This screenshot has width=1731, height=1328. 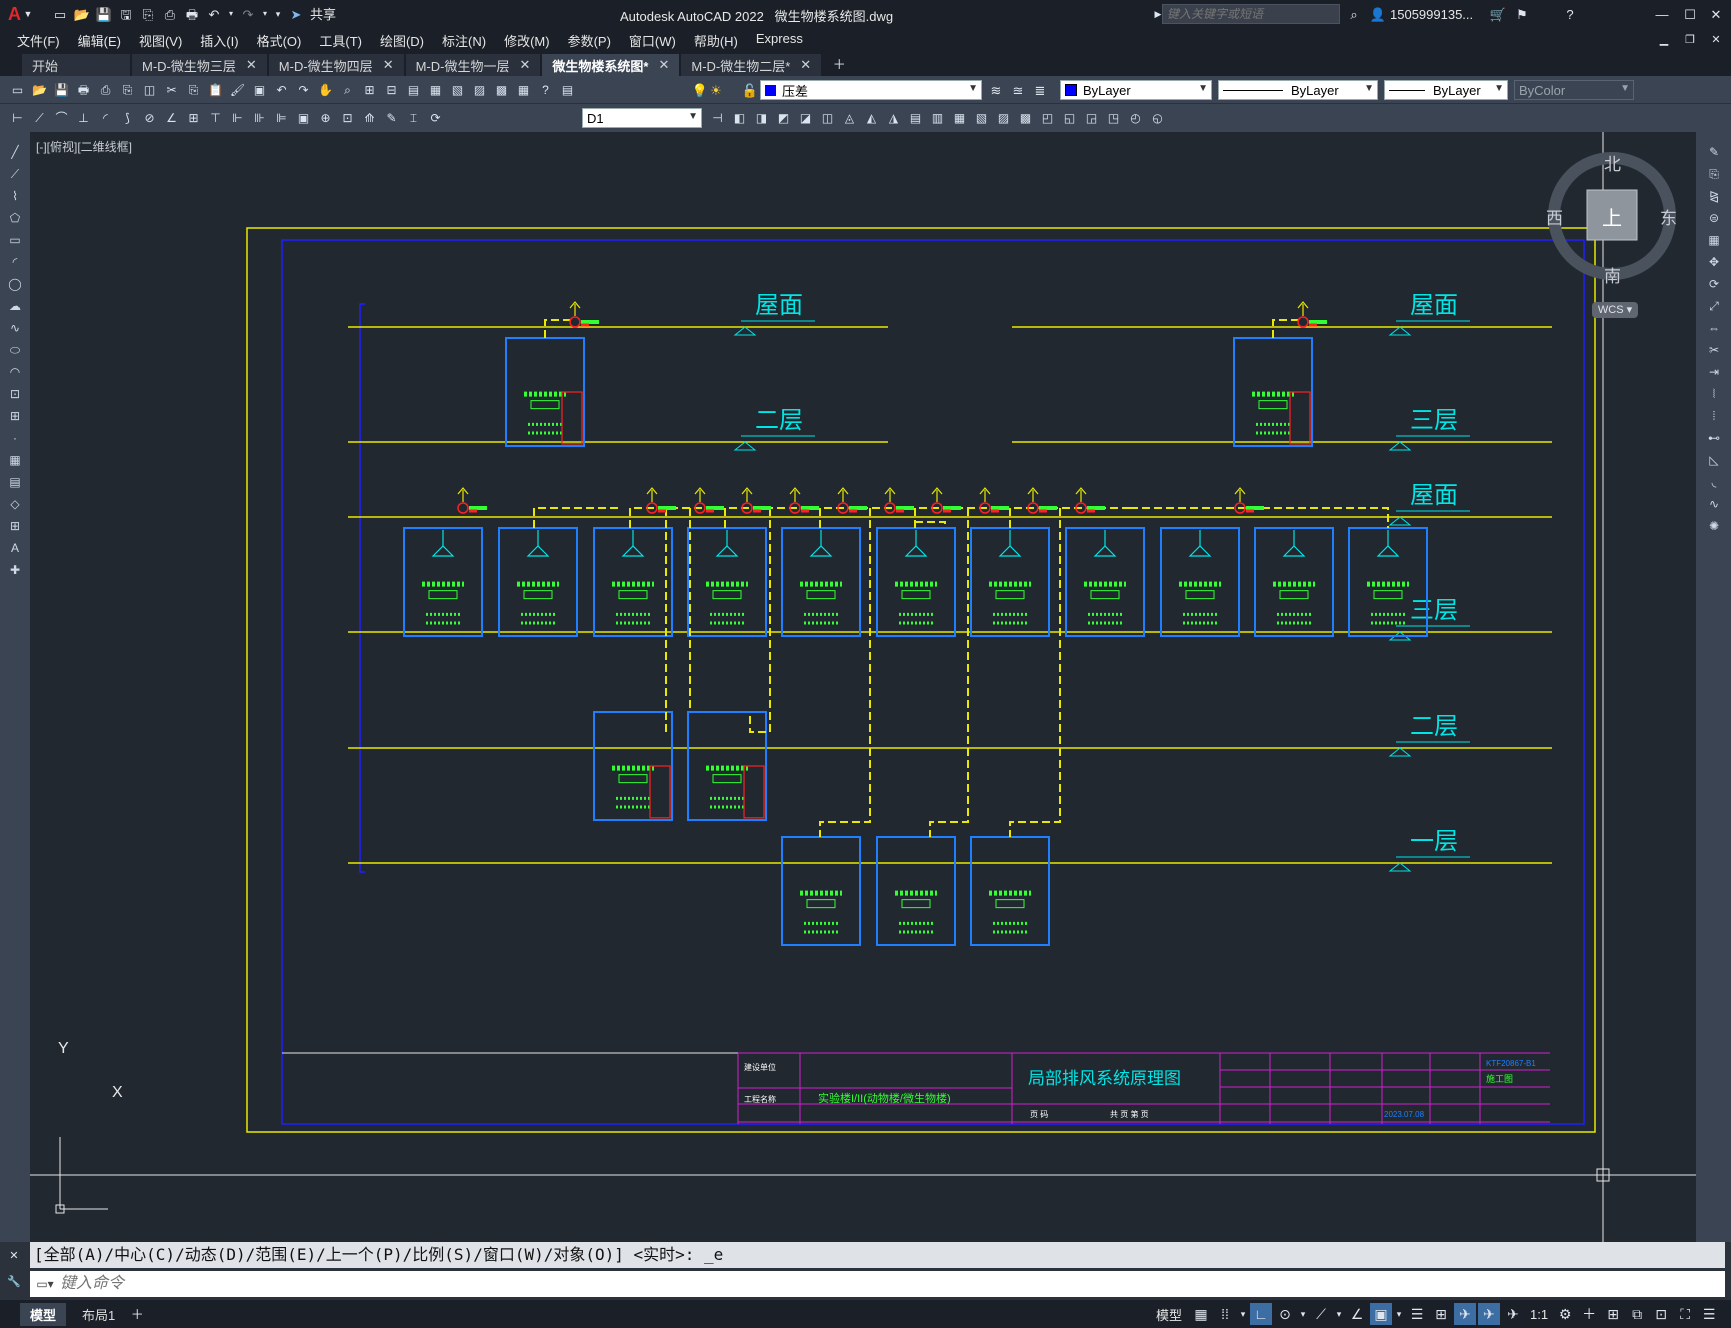 I want to click on status-annotation-scale-icon: ✈, so click(x=1513, y=1314).